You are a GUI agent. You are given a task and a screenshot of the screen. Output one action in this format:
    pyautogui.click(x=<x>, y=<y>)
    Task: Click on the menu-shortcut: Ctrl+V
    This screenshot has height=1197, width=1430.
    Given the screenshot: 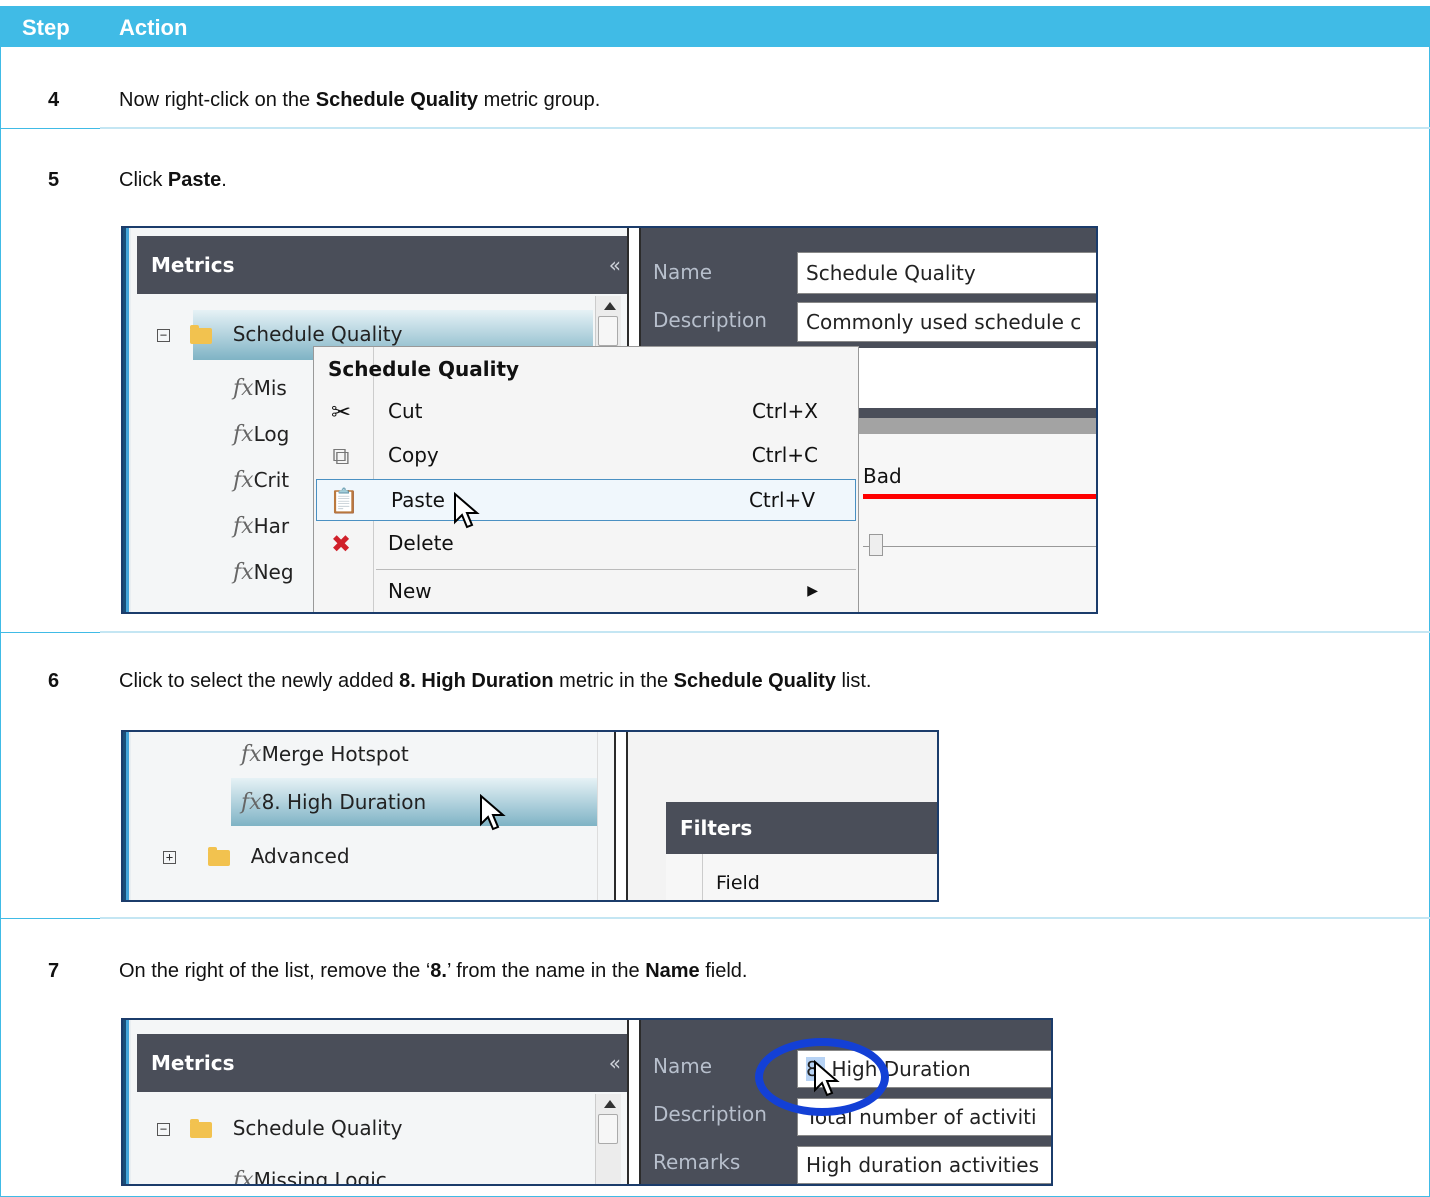 What is the action you would take?
    pyautogui.click(x=781, y=500)
    